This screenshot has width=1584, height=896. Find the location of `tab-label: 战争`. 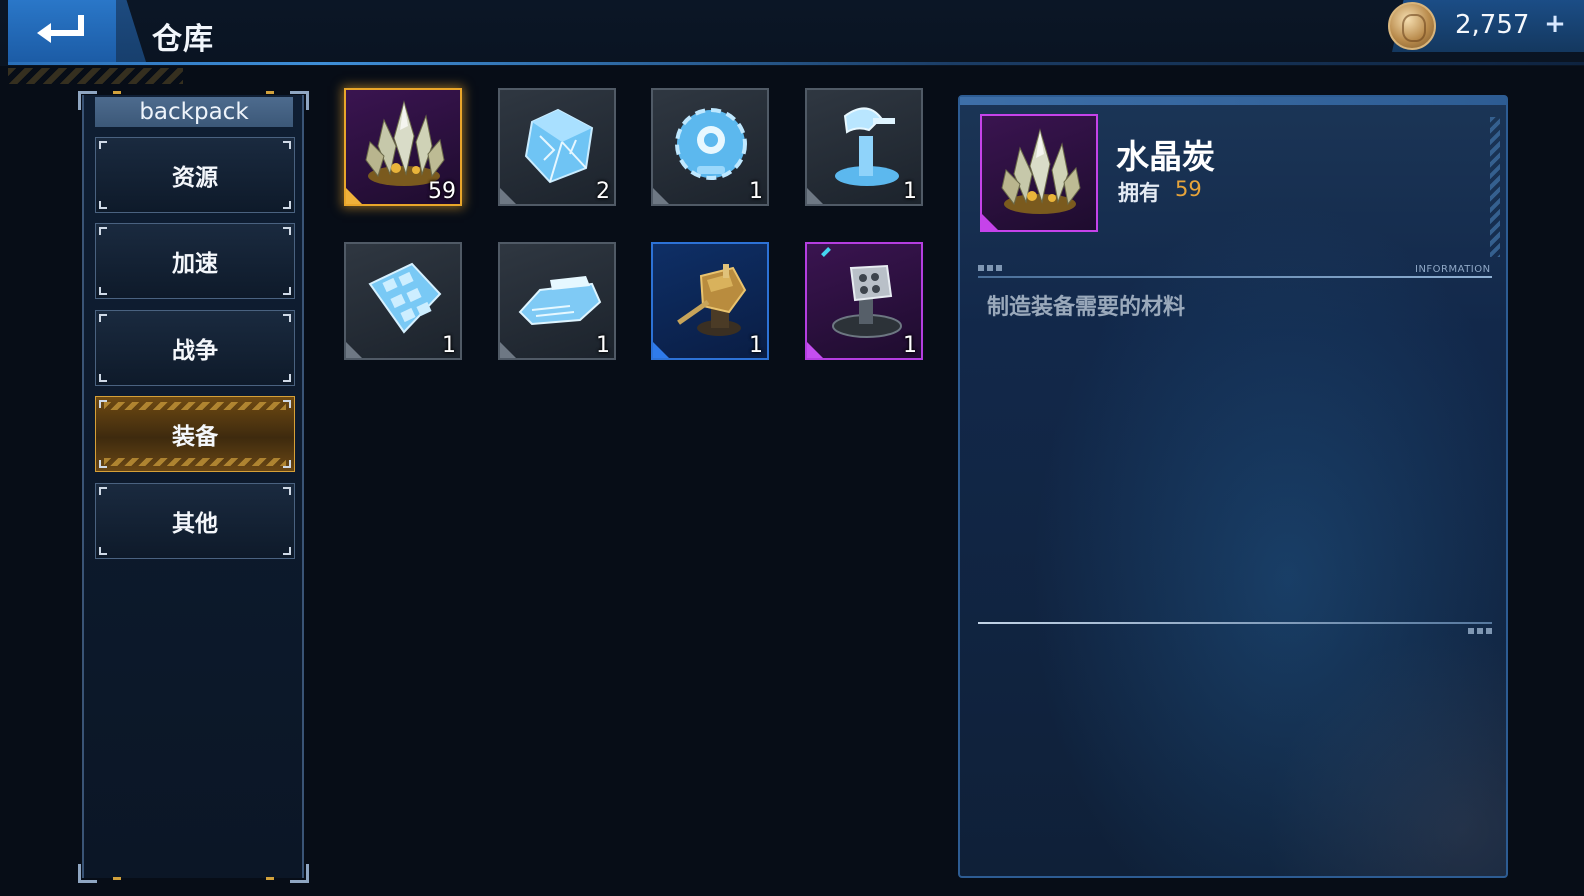

tab-label: 战争 is located at coordinates (195, 351).